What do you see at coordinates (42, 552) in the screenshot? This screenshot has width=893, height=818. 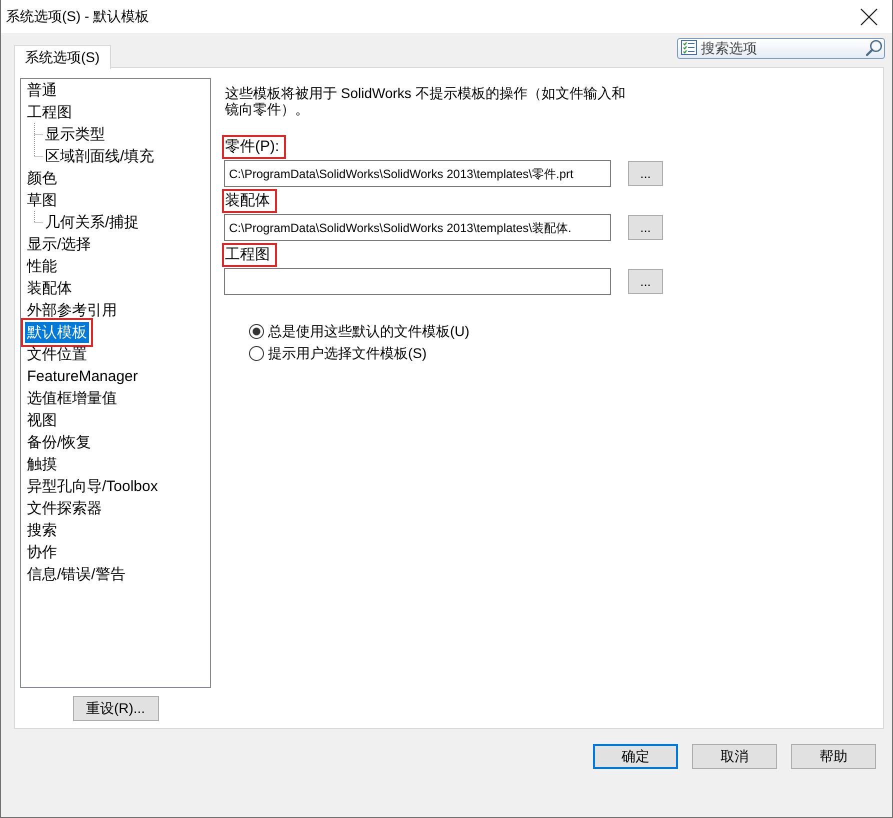 I see `tree-item: 协作` at bounding box center [42, 552].